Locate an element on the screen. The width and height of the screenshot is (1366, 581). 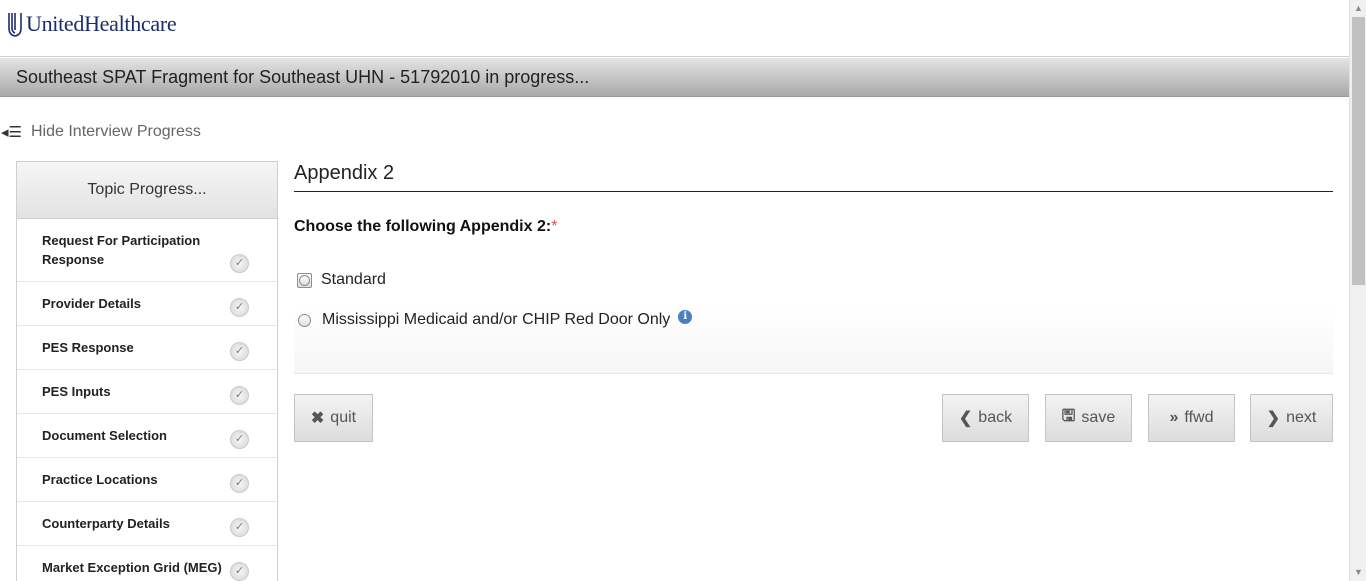
sidebar-item-practice-locations: Practice Locations ✓ is located at coordinates (147, 480).